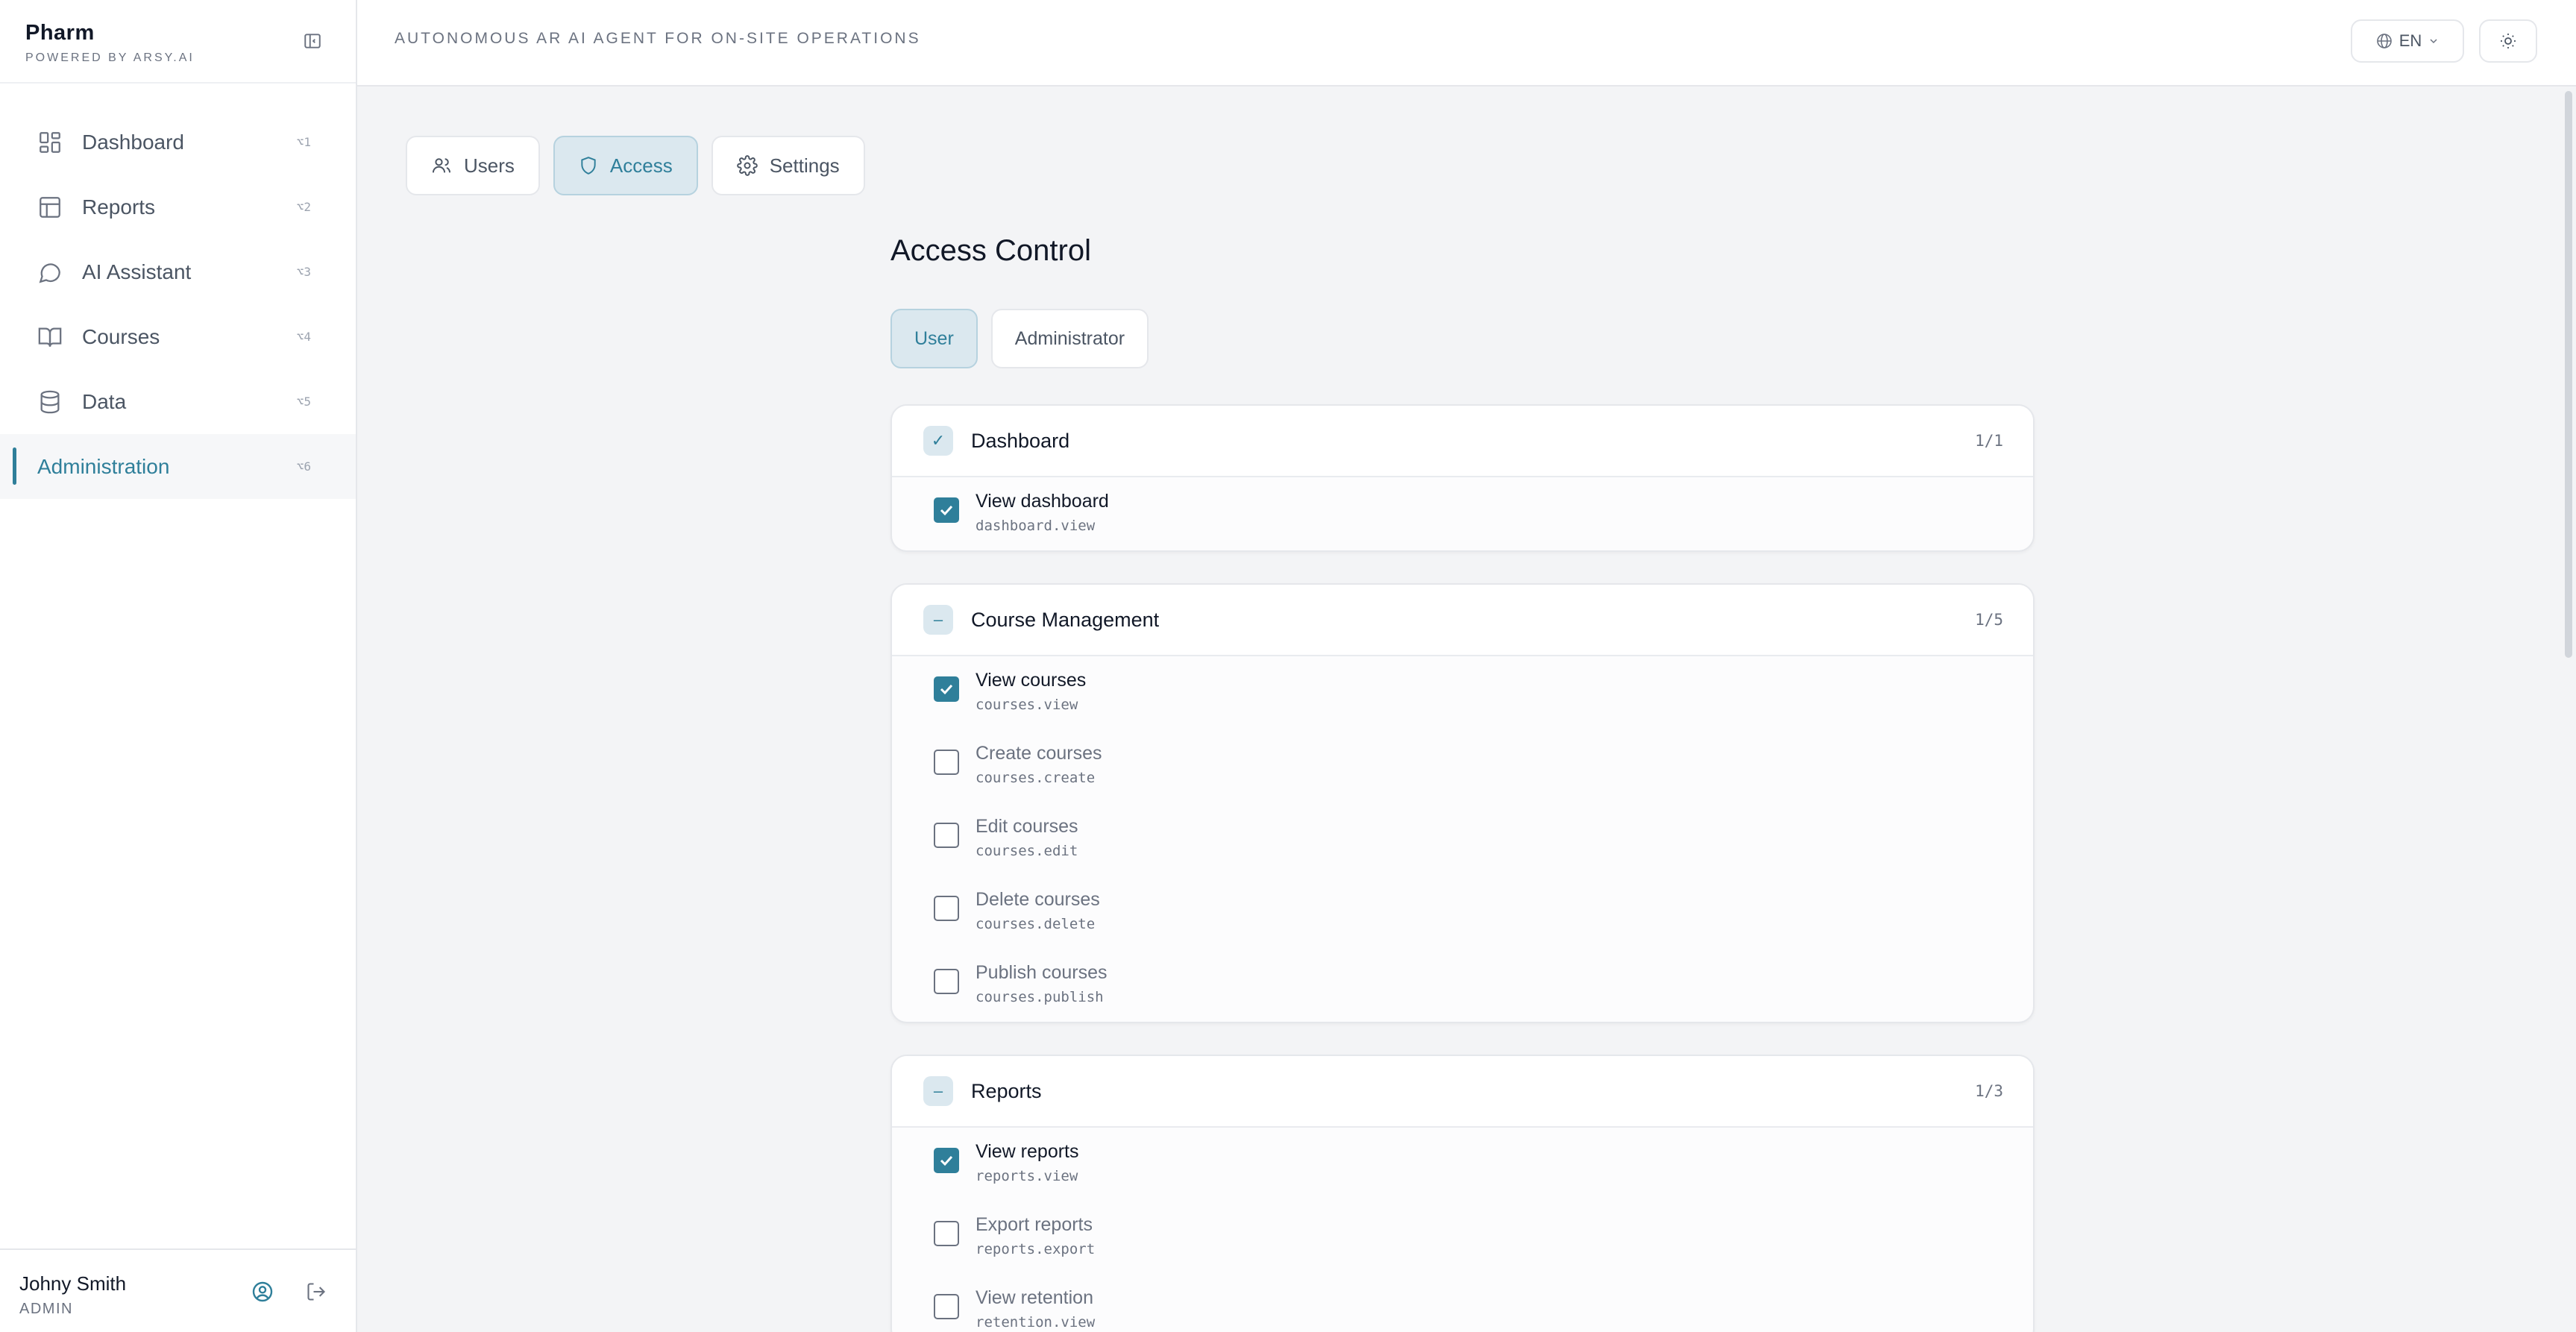 Image resolution: width=2576 pixels, height=1332 pixels. I want to click on group-count: 1/5, so click(1989, 620).